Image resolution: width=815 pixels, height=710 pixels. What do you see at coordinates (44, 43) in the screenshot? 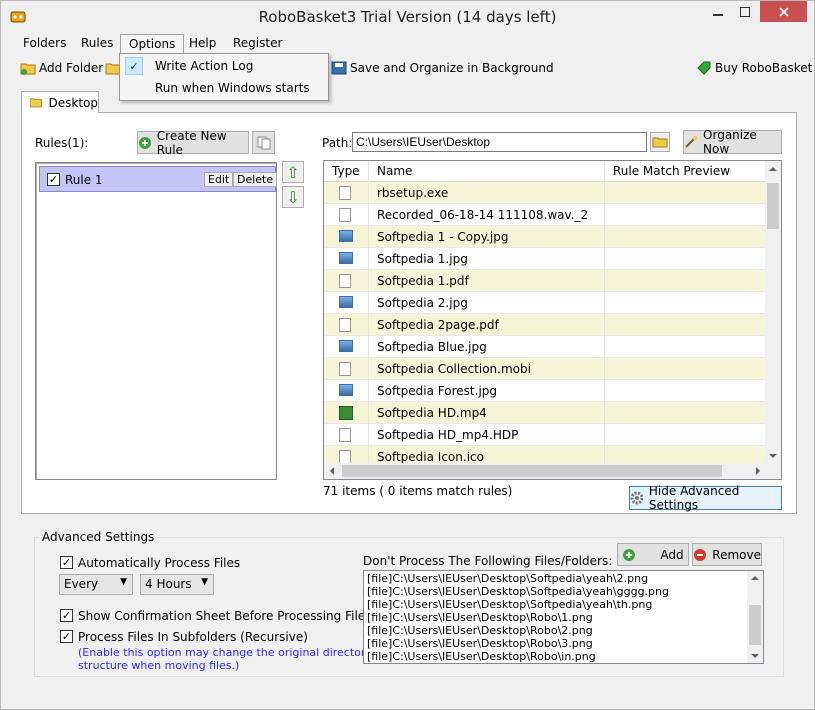
I see `menu-folders: Folders` at bounding box center [44, 43].